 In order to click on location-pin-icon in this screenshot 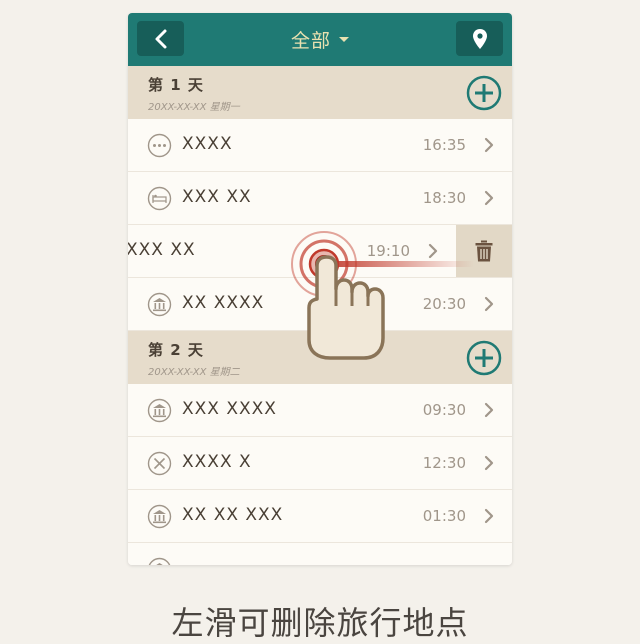, I will do `click(479, 38)`.